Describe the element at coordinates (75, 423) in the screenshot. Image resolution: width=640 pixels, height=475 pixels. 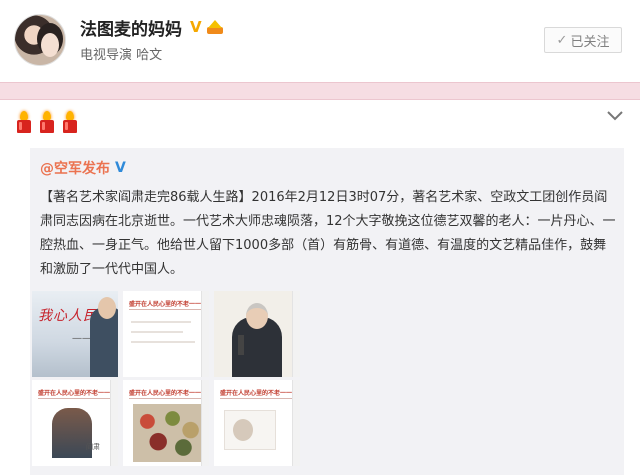
I see `image-thumbnail: 盛开在人民心里的不老一一阎肃 阎肃` at that location.